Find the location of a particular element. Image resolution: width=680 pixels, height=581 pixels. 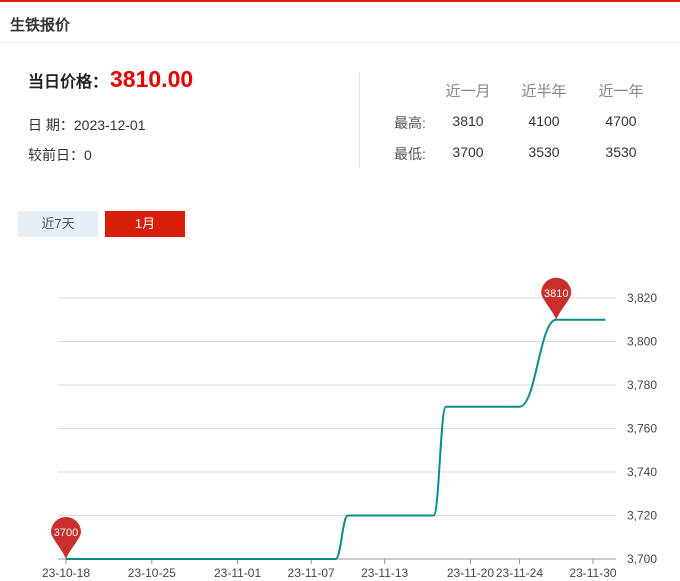

marker-label: 3810 is located at coordinates (556, 294).